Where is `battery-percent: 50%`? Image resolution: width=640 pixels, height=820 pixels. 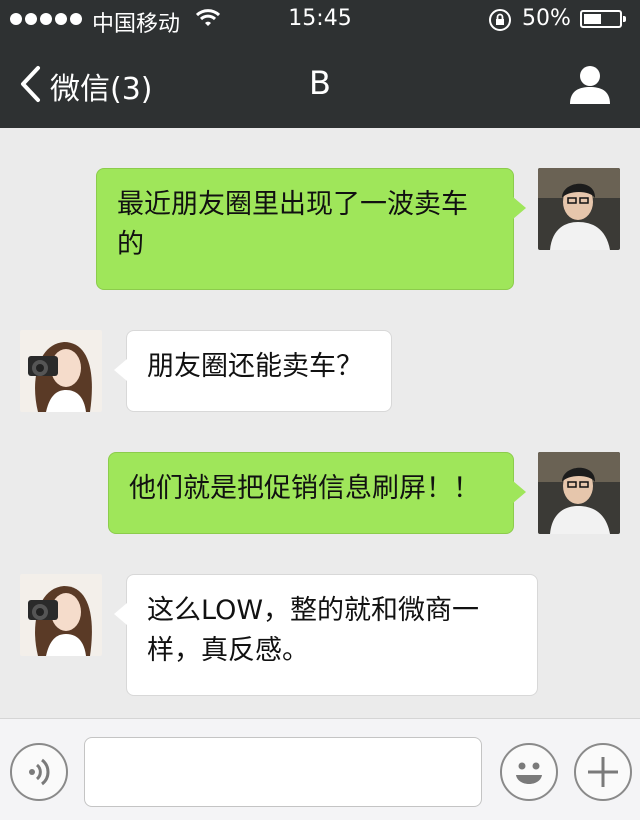 battery-percent: 50% is located at coordinates (546, 18).